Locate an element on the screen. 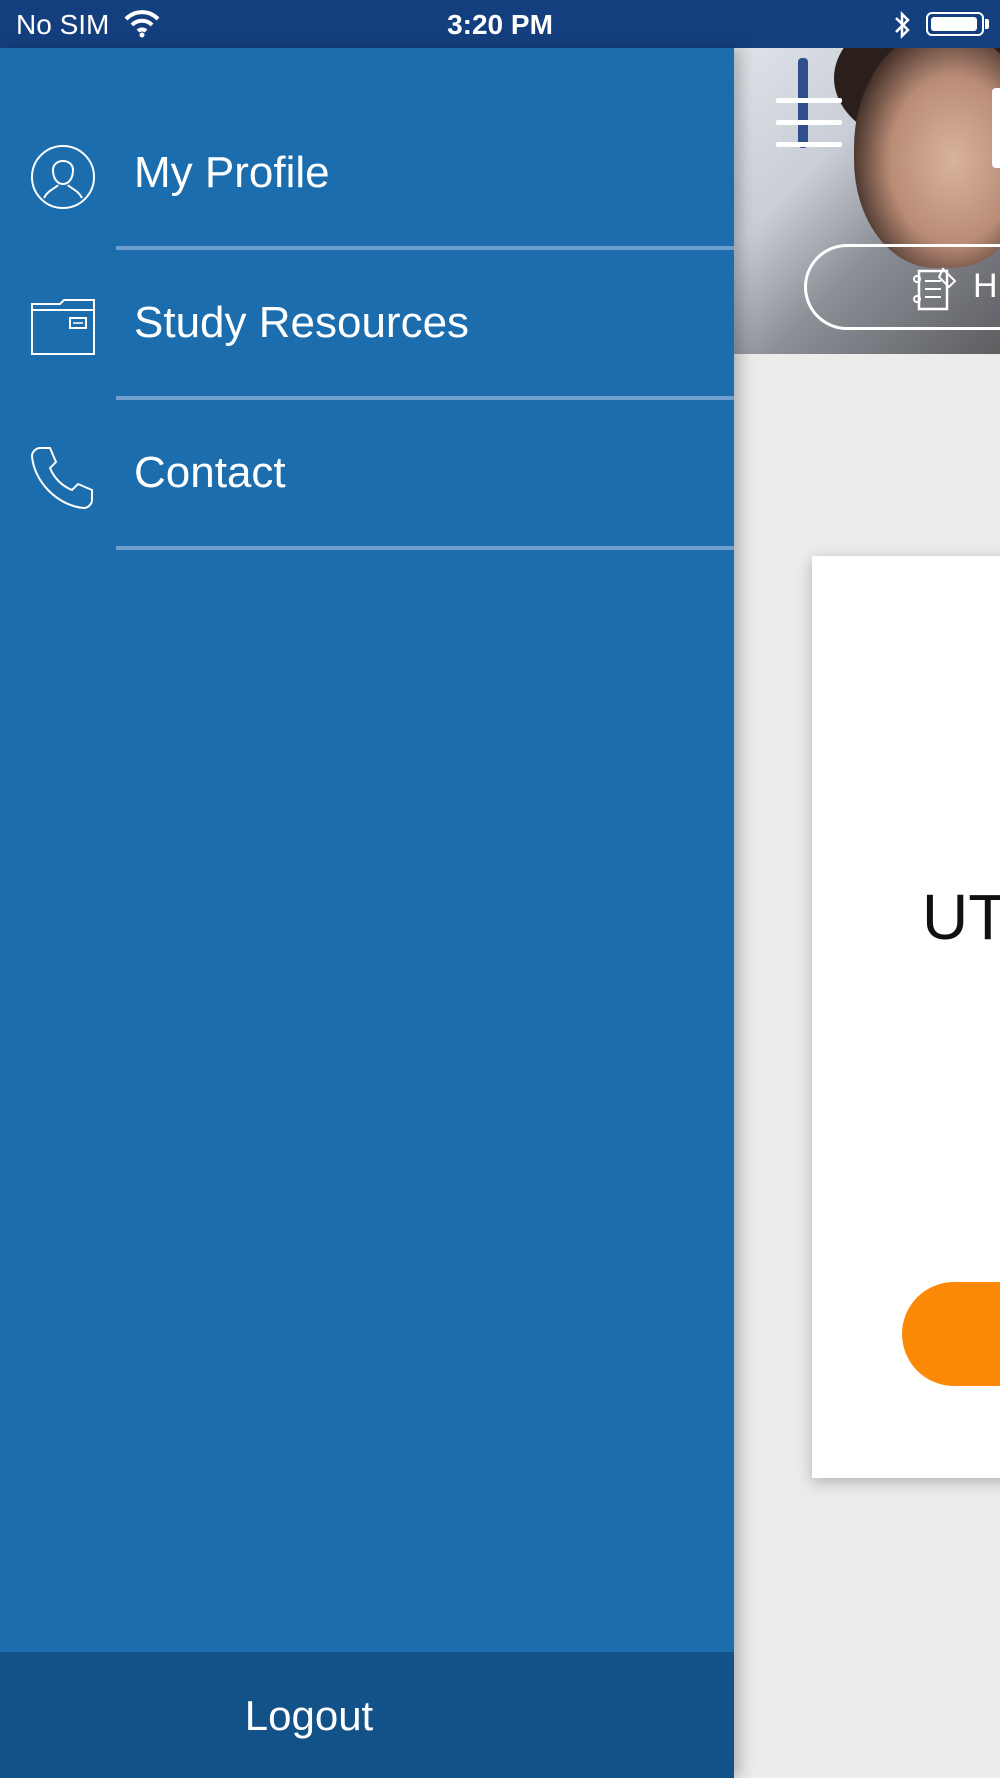  card-body: Please basis. will in UTISA butto is located at coordinates (949, 1089).